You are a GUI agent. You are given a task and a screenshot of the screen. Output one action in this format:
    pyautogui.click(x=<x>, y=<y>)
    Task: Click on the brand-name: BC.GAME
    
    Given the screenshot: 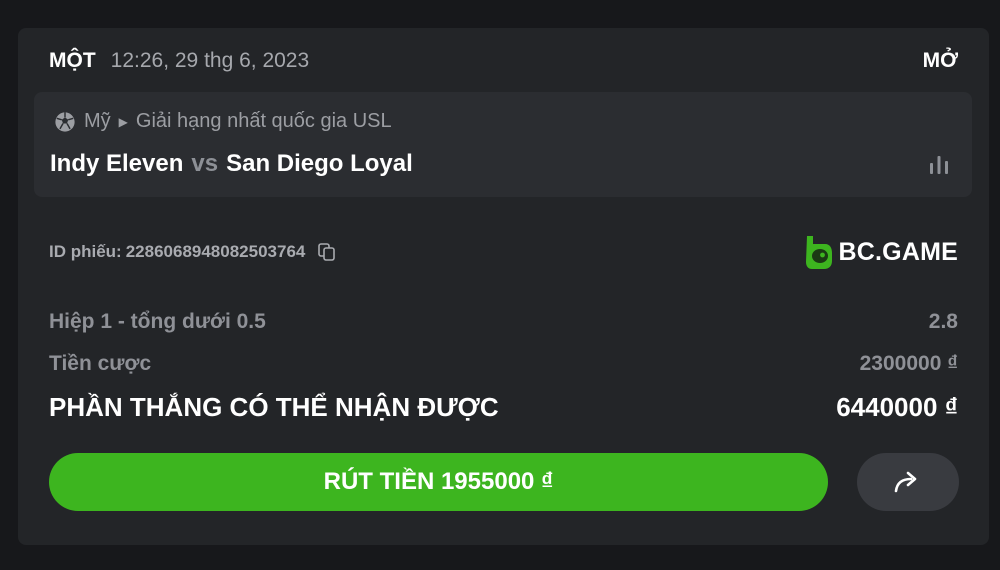 What is the action you would take?
    pyautogui.click(x=898, y=251)
    